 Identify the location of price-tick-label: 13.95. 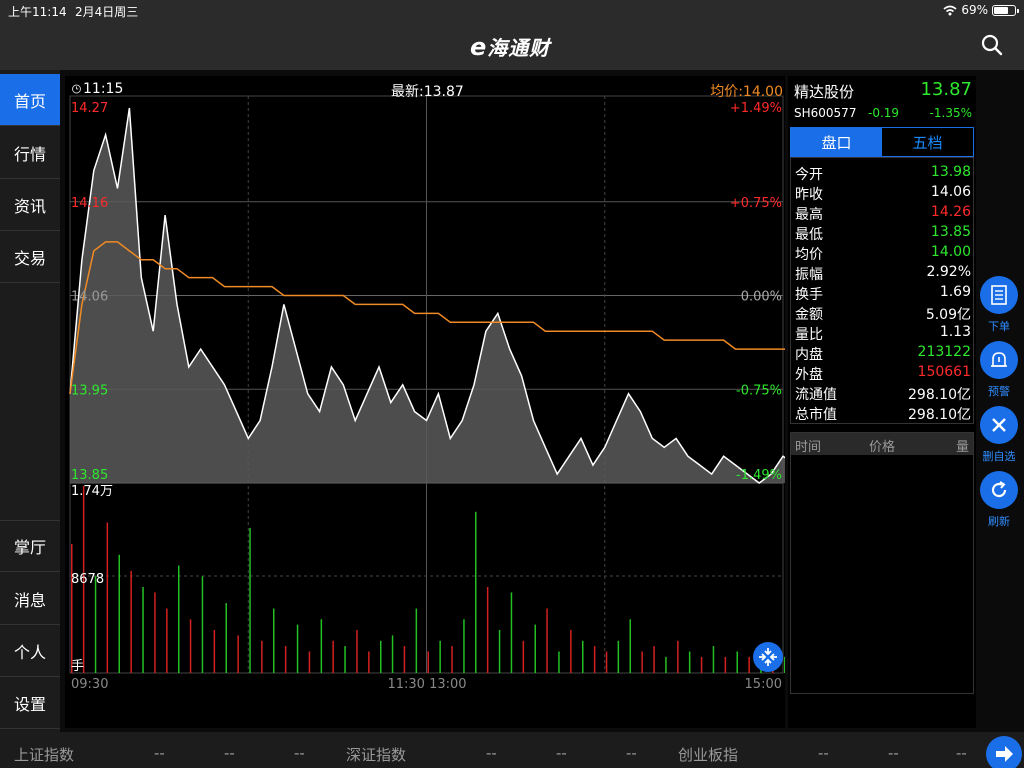
(89, 390).